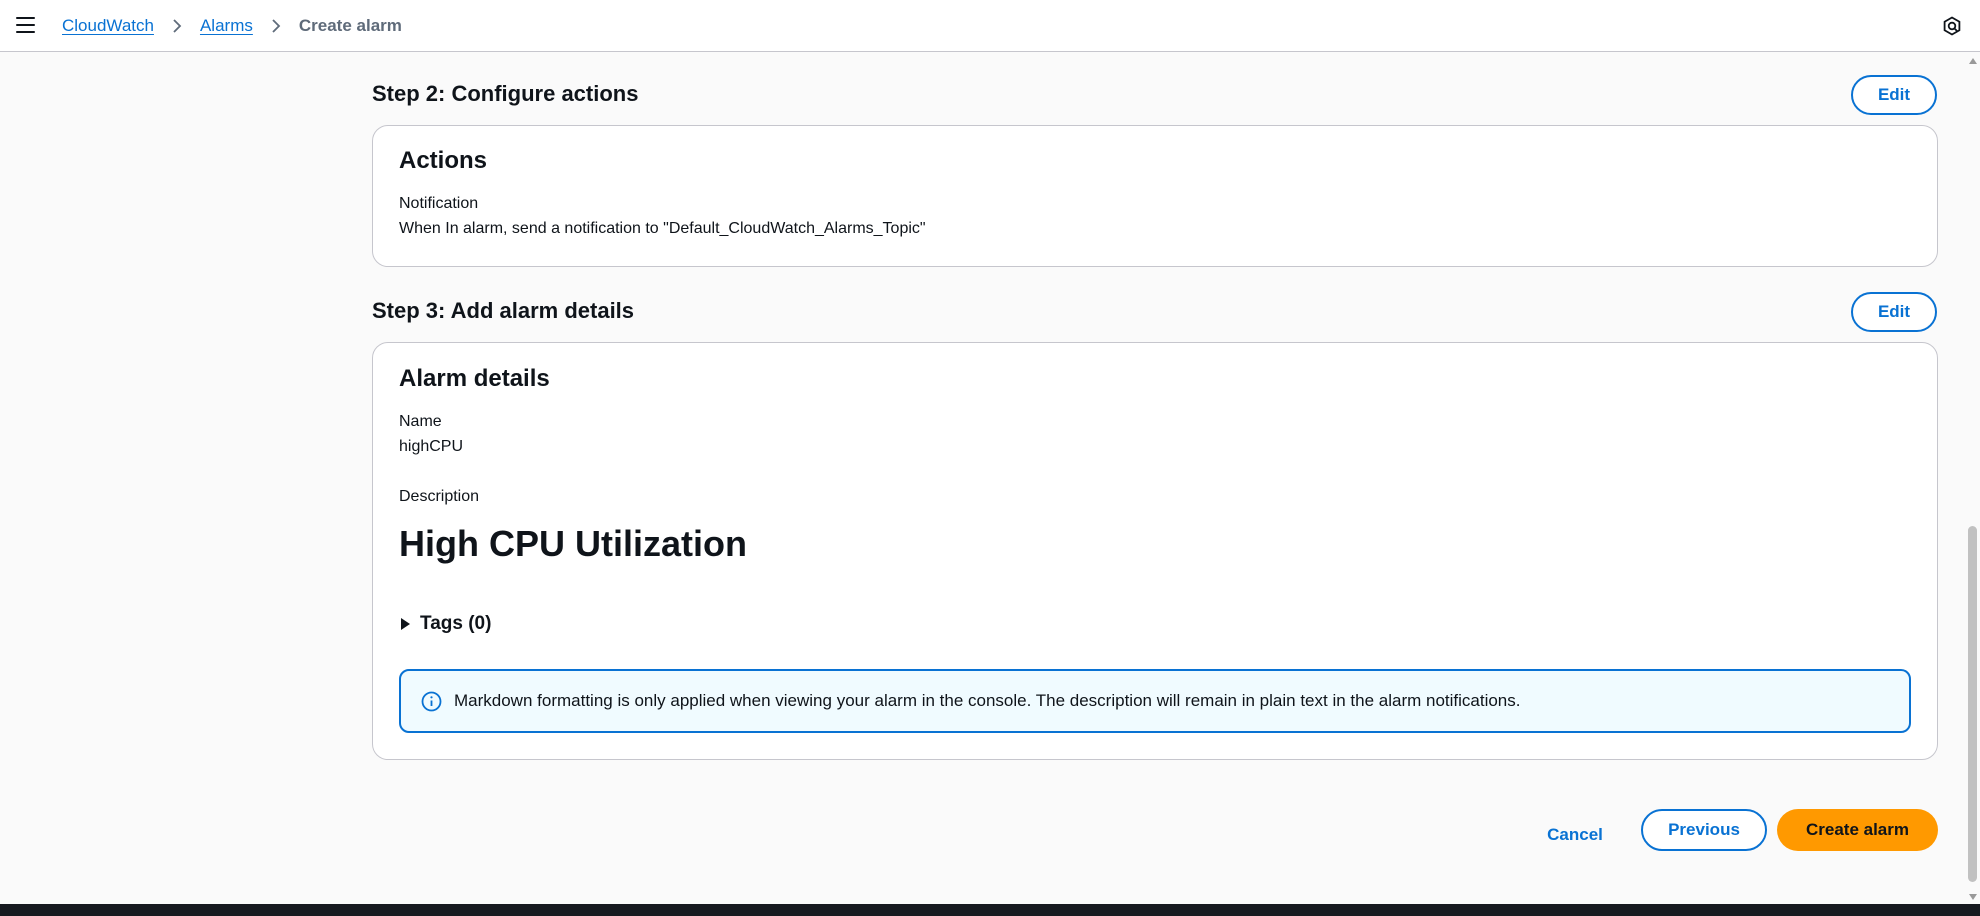 The width and height of the screenshot is (1980, 916). Describe the element at coordinates (1973, 897) in the screenshot. I see `scroll-down-arrow-icon` at that location.